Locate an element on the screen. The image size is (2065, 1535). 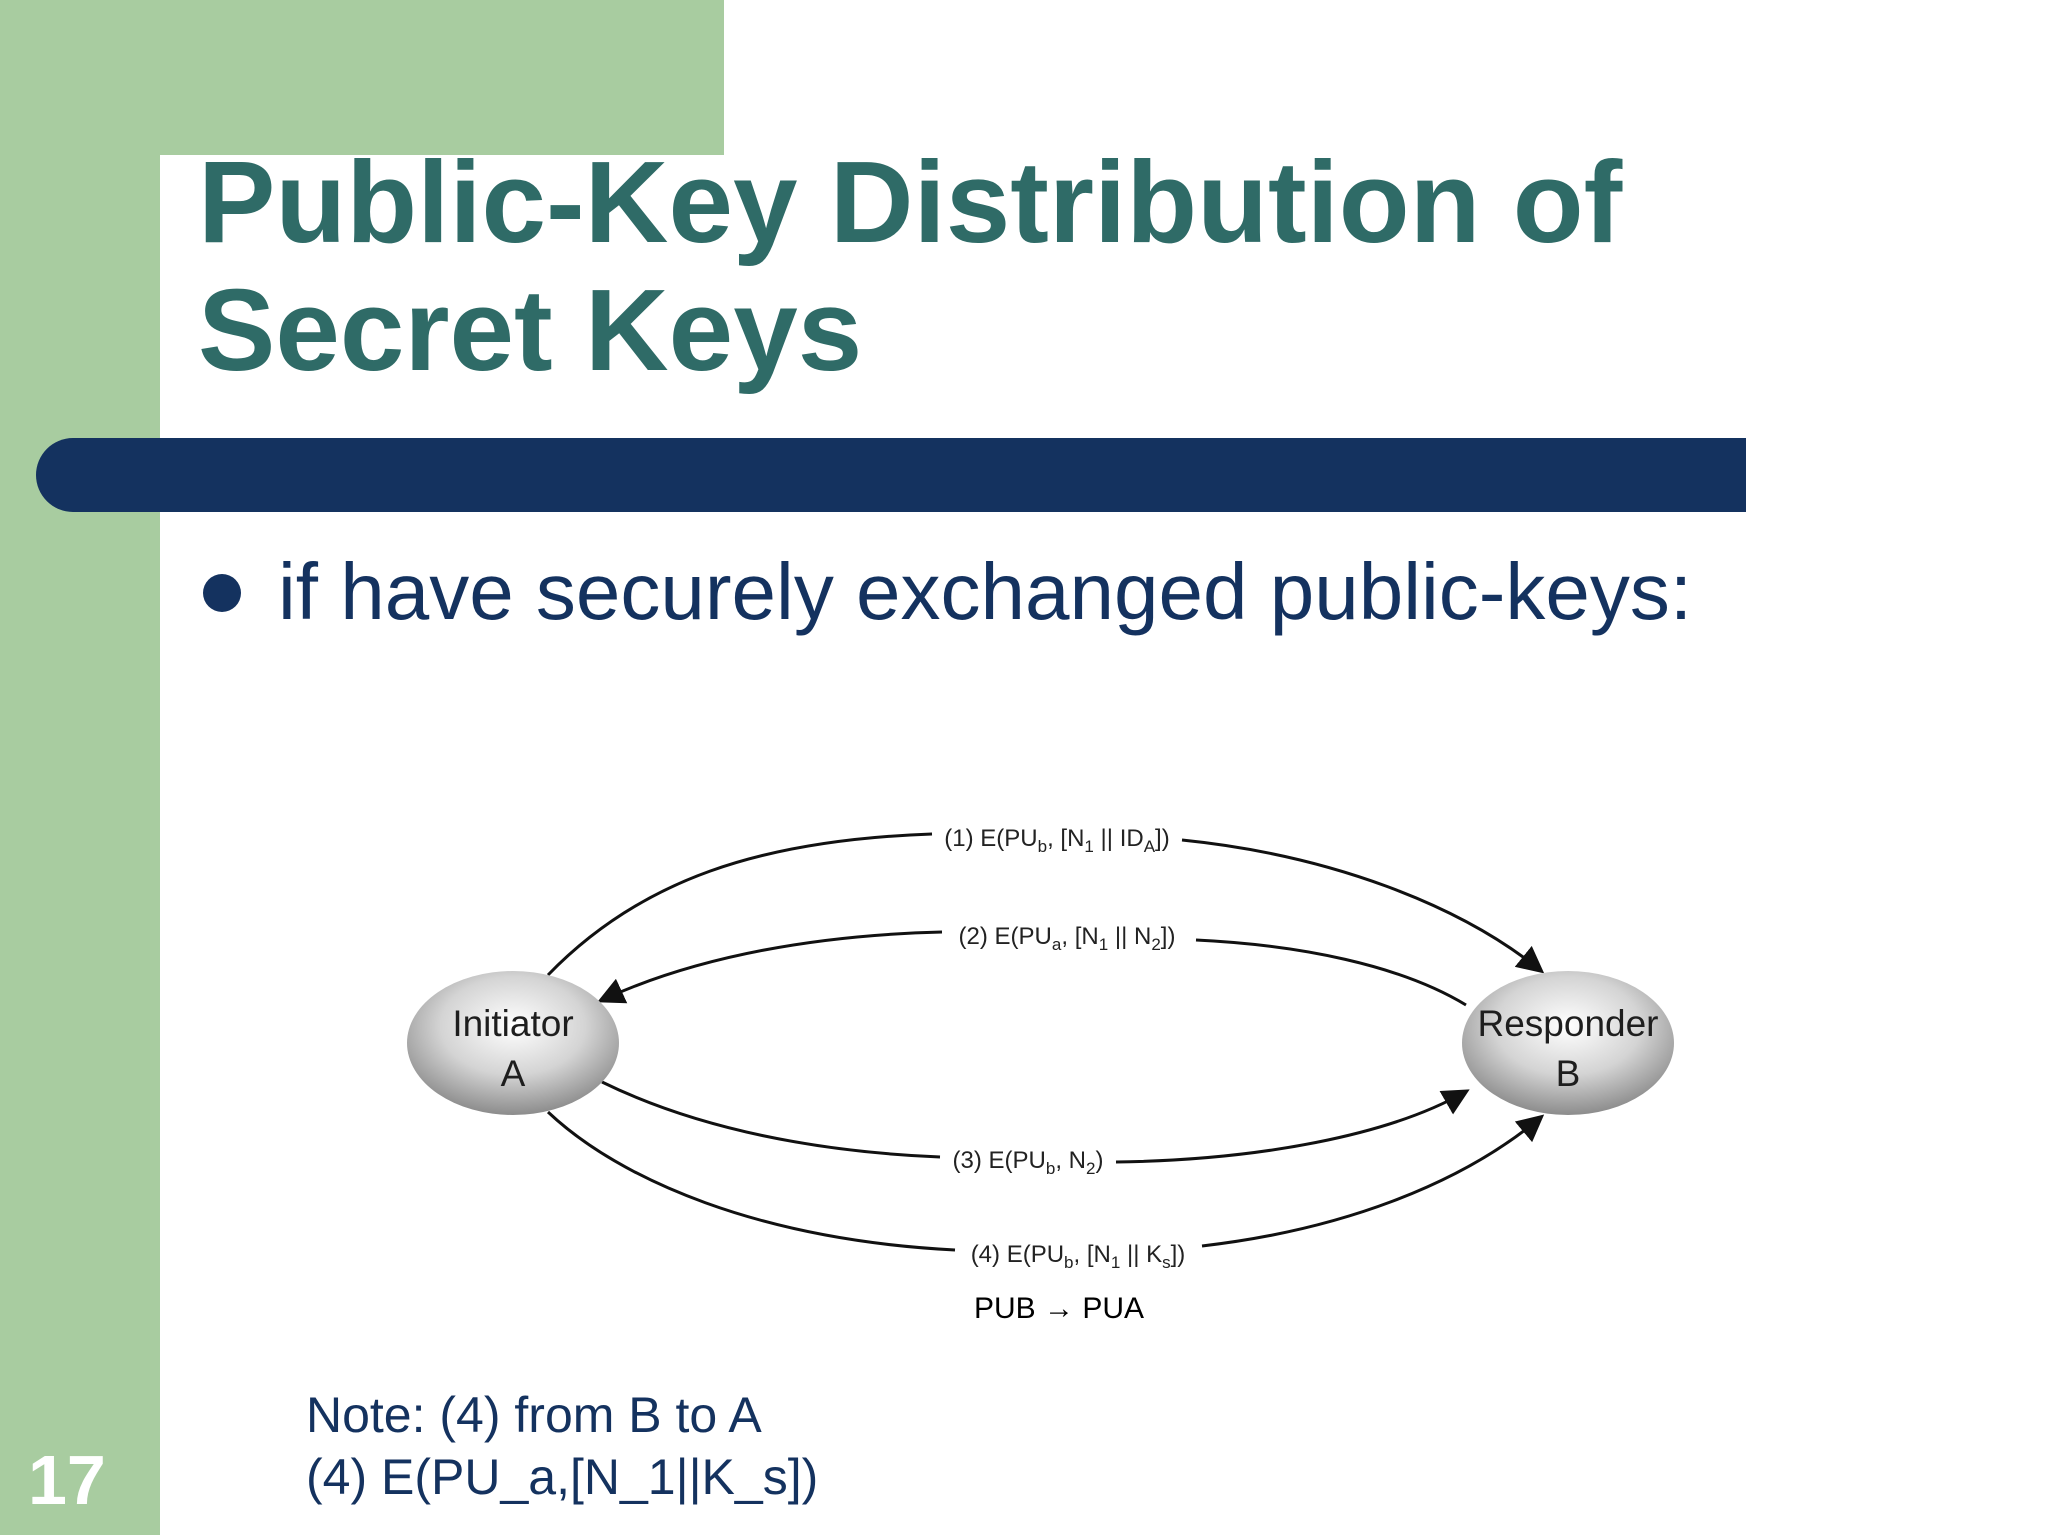
note-line1: Note: (4) from B to A is located at coordinates (534, 1415).